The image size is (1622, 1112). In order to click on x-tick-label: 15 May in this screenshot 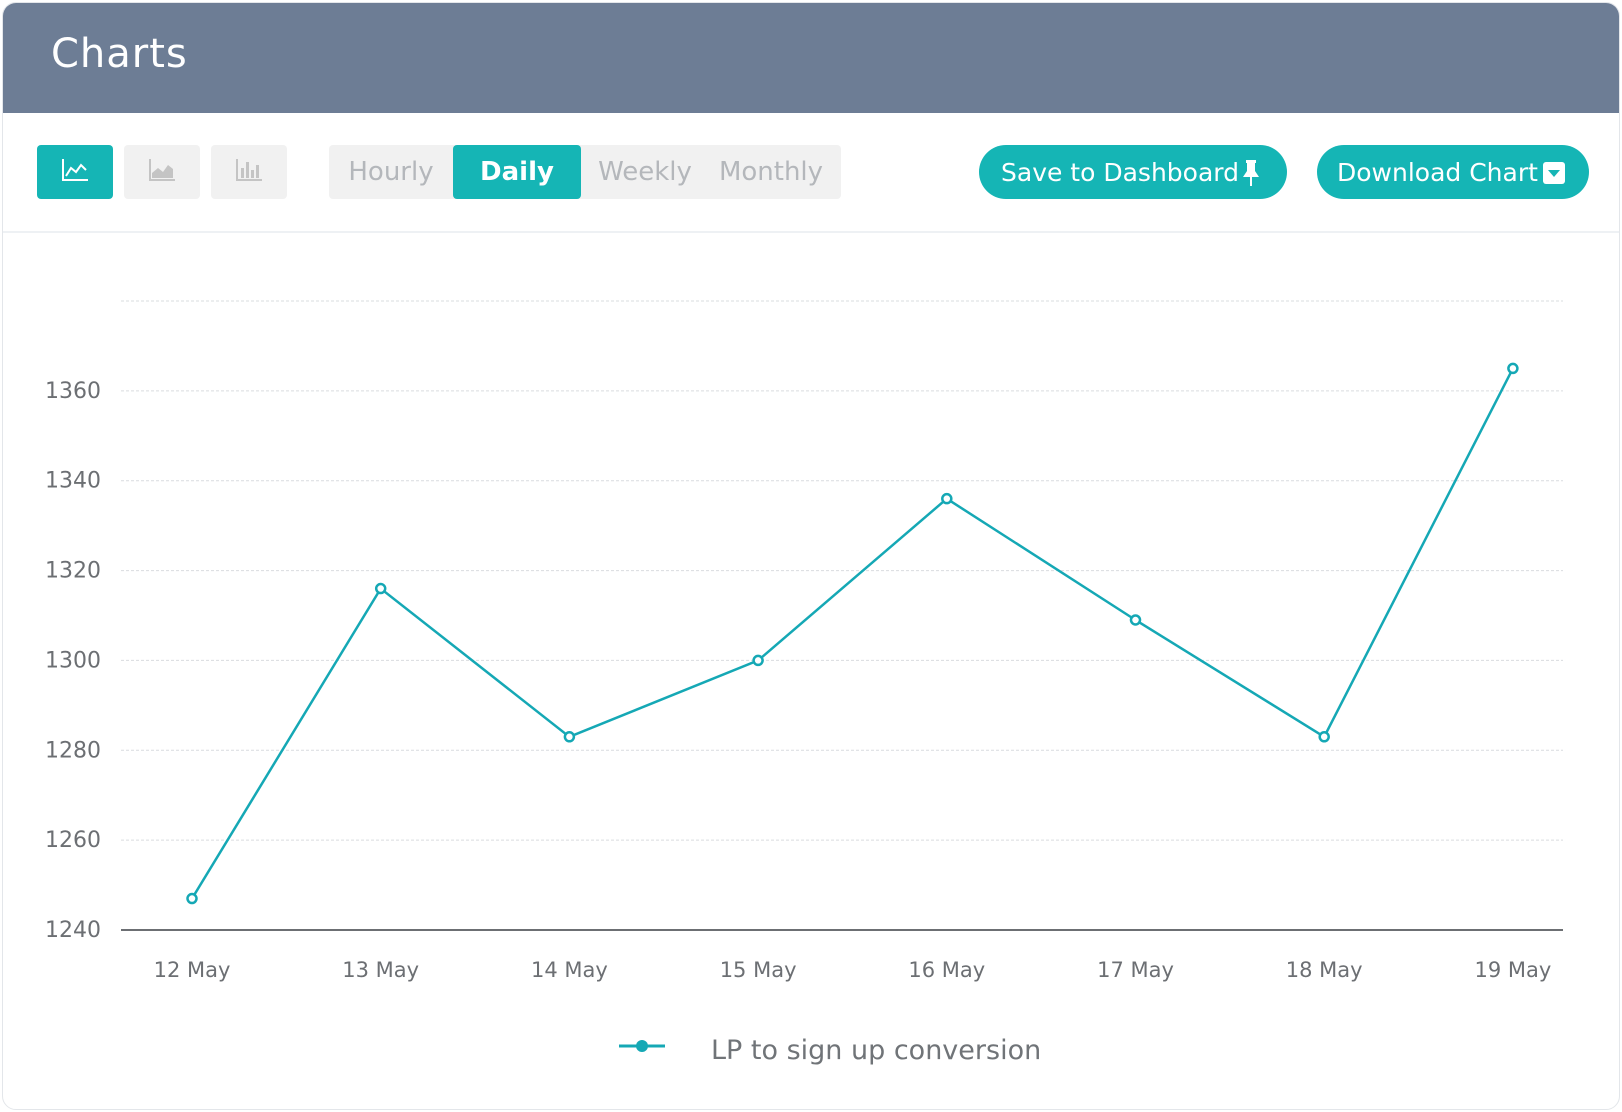, I will do `click(758, 970)`.